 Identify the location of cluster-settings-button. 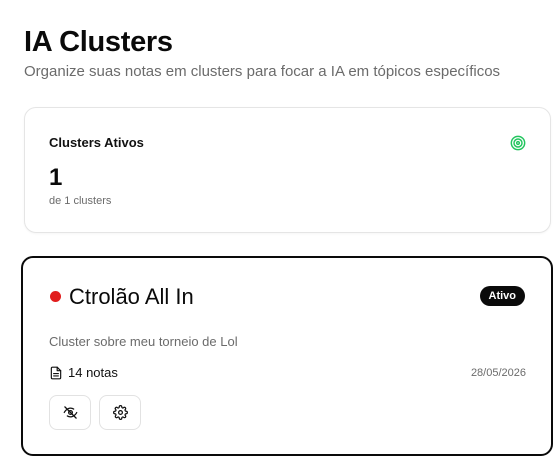
(120, 412).